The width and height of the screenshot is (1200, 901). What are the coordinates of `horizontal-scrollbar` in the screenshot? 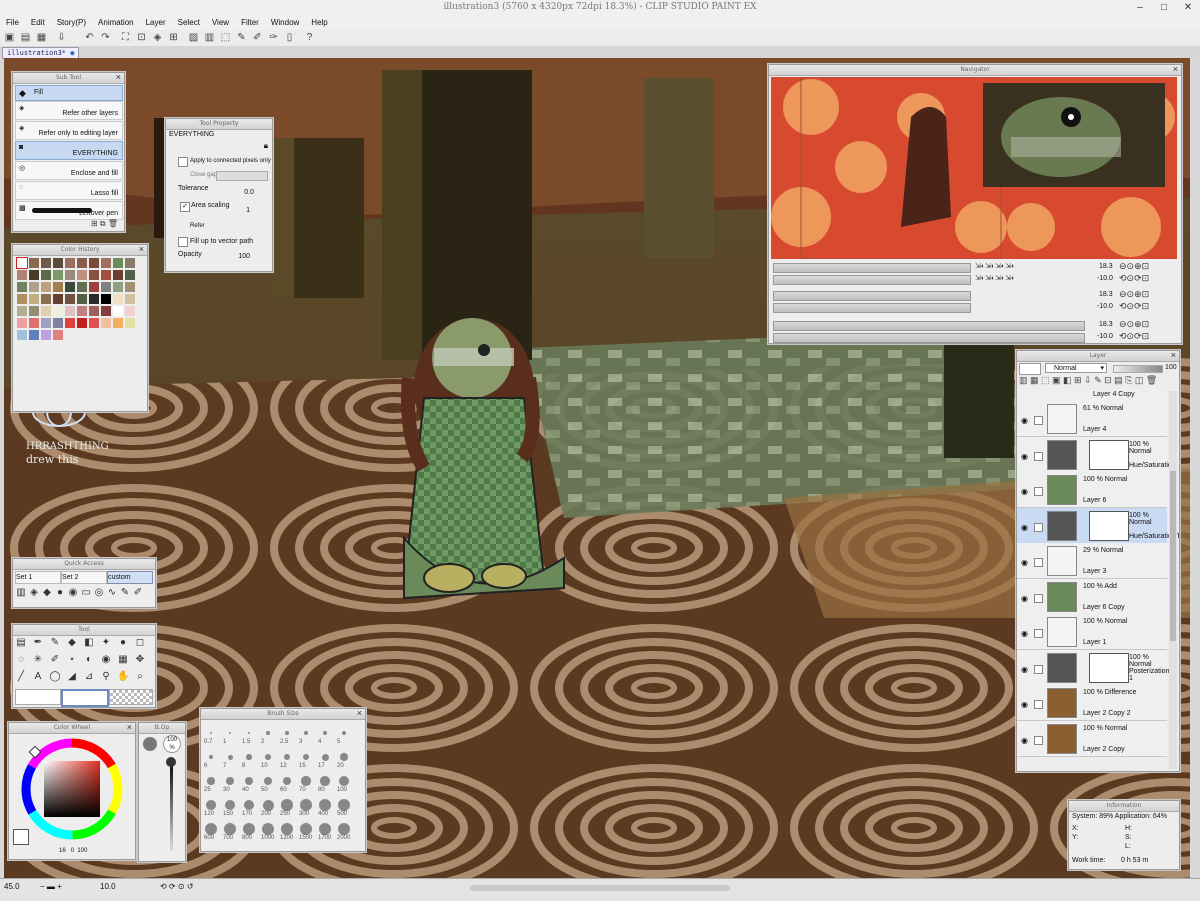 It's located at (600, 888).